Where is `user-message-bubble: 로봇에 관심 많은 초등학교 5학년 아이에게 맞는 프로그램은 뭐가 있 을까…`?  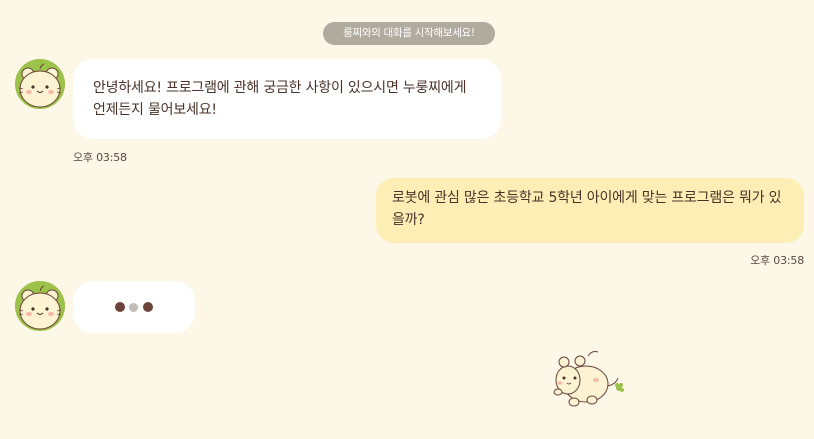 user-message-bubble: 로봇에 관심 많은 초등학교 5학년 아이에게 맞는 프로그램은 뭐가 있 을까… is located at coordinates (590, 210).